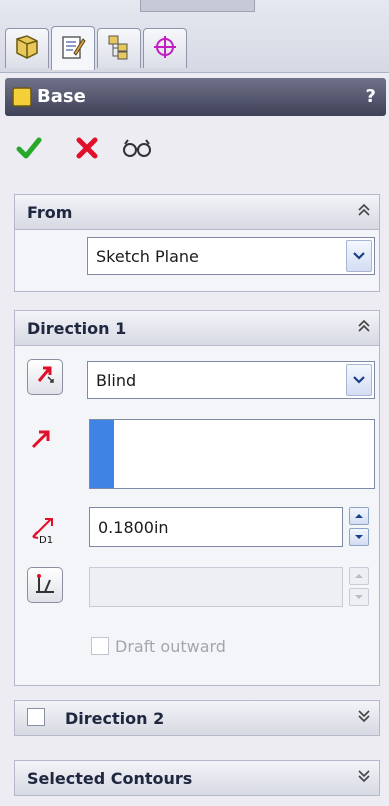 Image resolution: width=389 pixels, height=806 pixels. I want to click on direction-2-checkbox, so click(36, 717).